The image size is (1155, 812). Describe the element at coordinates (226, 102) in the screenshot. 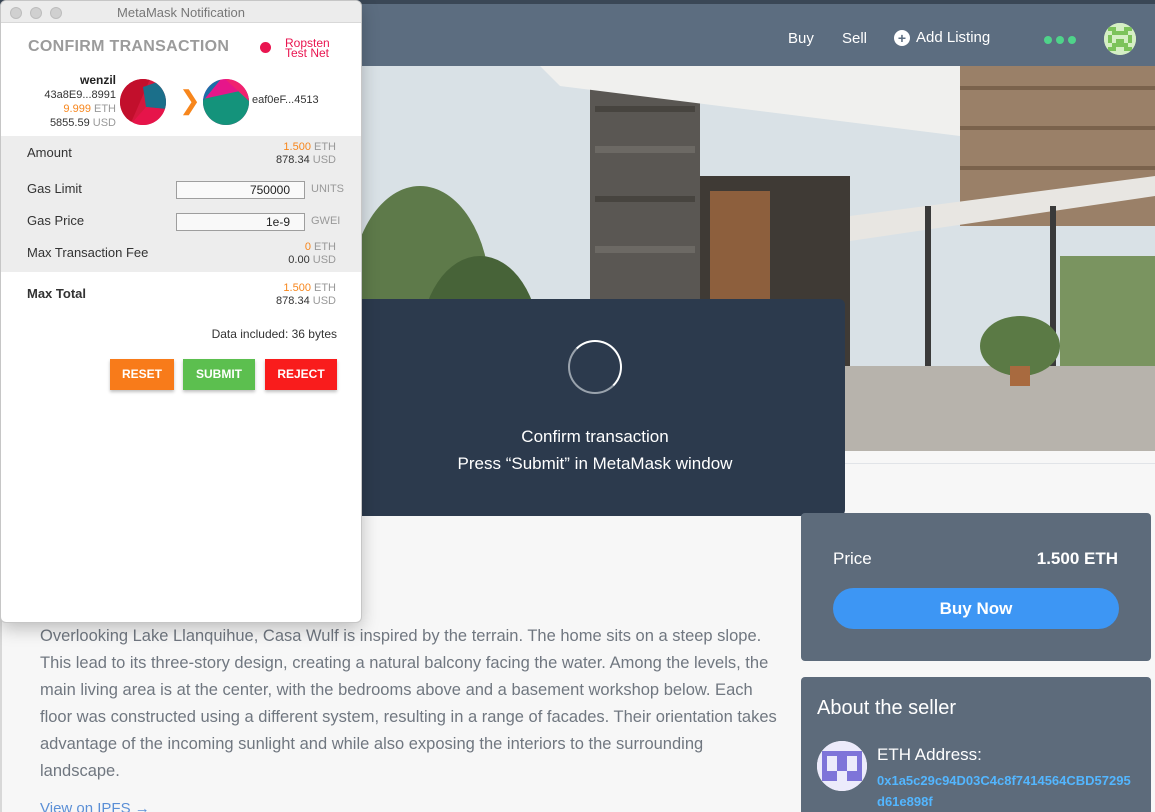

I see `recipient-identicon` at that location.